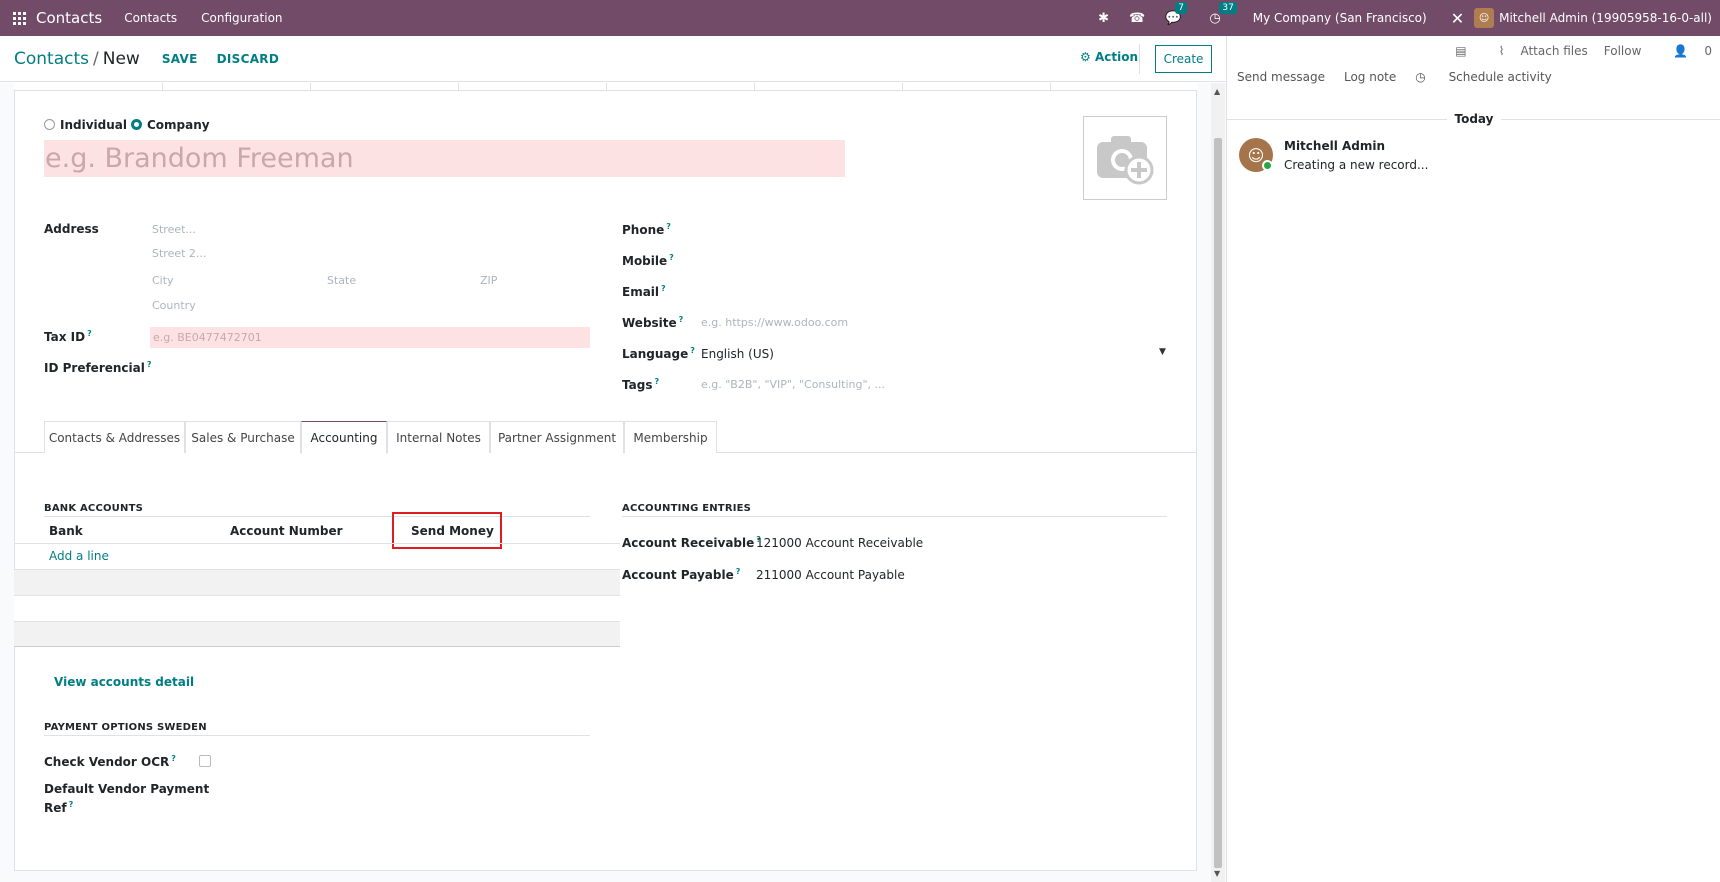 This screenshot has width=1720, height=882. Describe the element at coordinates (640, 384) in the screenshot. I see `tags-label: Tags?` at that location.